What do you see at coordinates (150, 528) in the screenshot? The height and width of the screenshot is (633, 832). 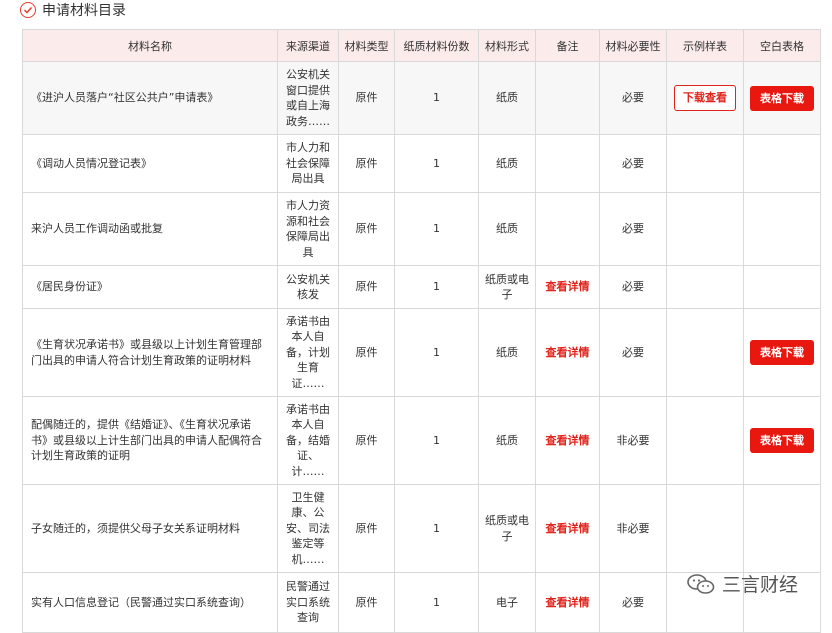 I see `material-name: 子女随迁的，须提供父母子女关系证明材料` at bounding box center [150, 528].